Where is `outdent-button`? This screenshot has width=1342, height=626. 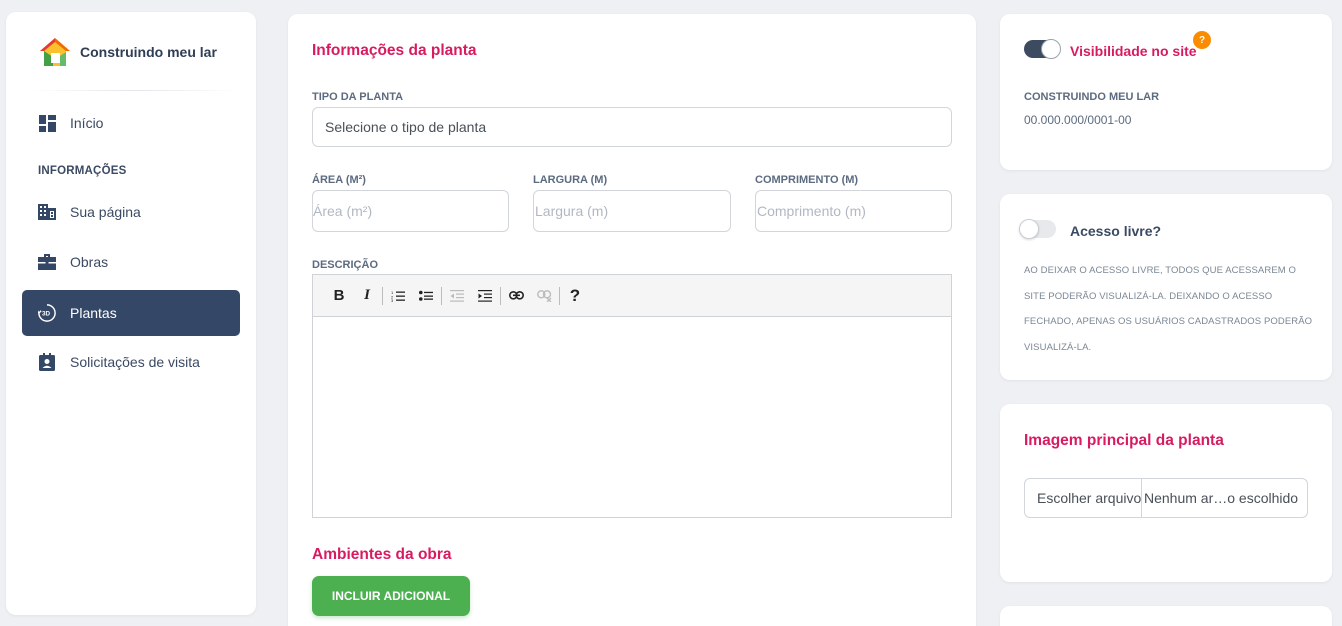
outdent-button is located at coordinates (457, 296).